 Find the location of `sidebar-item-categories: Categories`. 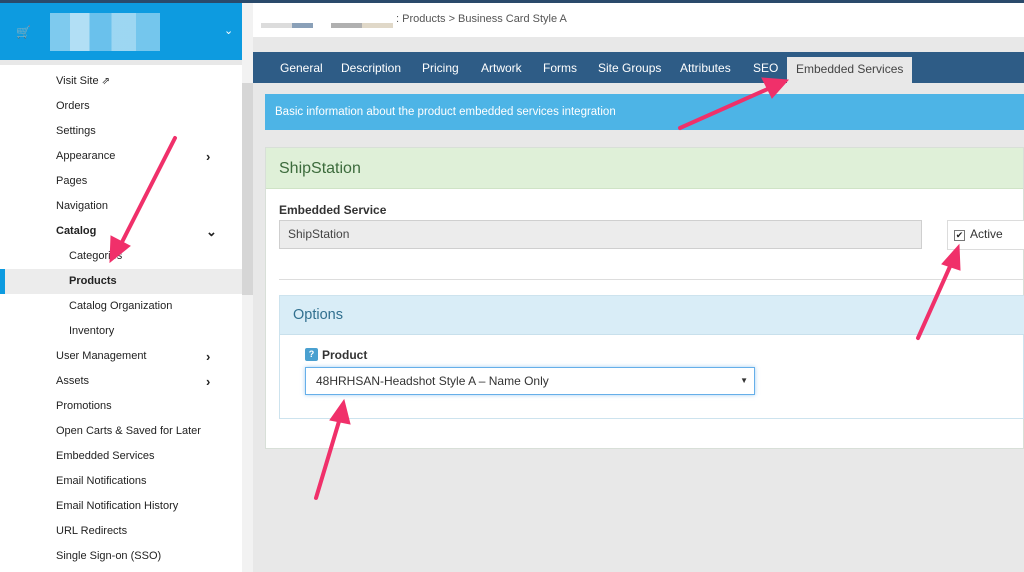

sidebar-item-categories: Categories is located at coordinates (121, 256).